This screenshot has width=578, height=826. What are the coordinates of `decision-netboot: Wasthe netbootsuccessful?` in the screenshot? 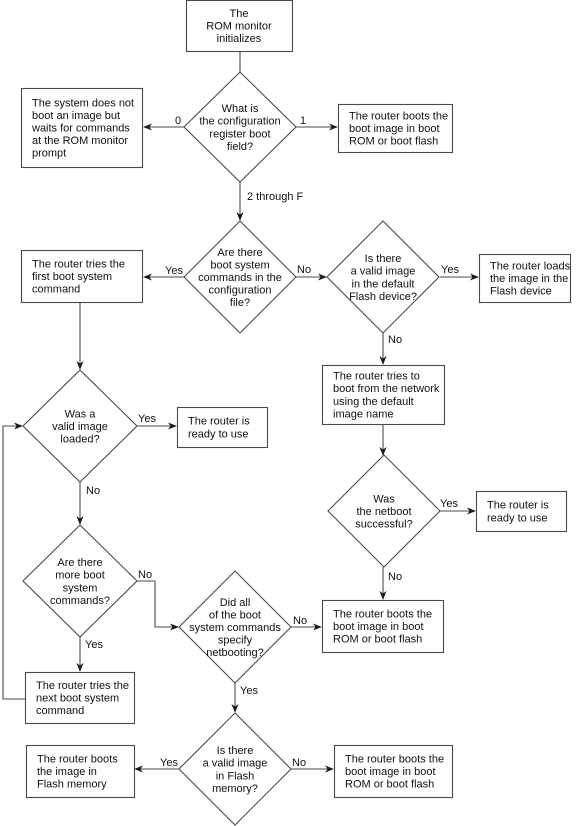 It's located at (384, 511).